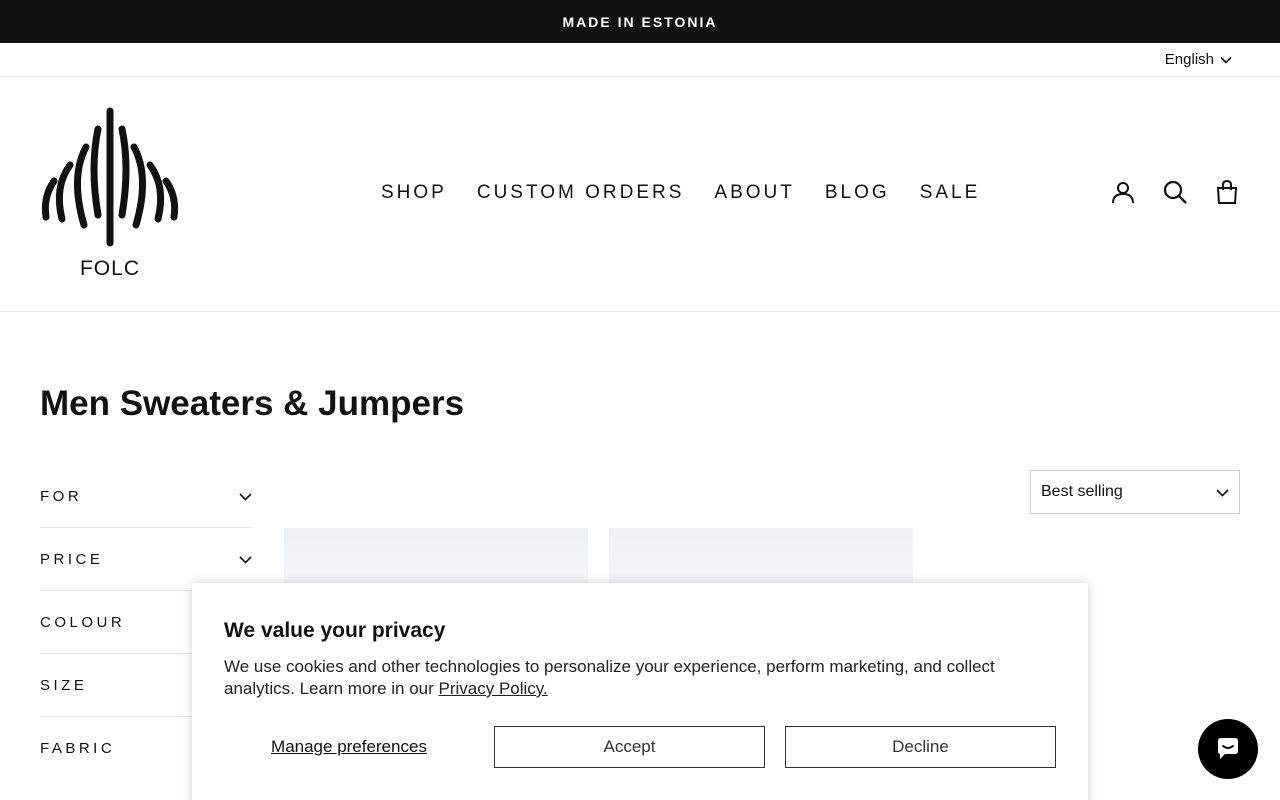 The width and height of the screenshot is (1280, 800). I want to click on search-icon, so click(1175, 192).